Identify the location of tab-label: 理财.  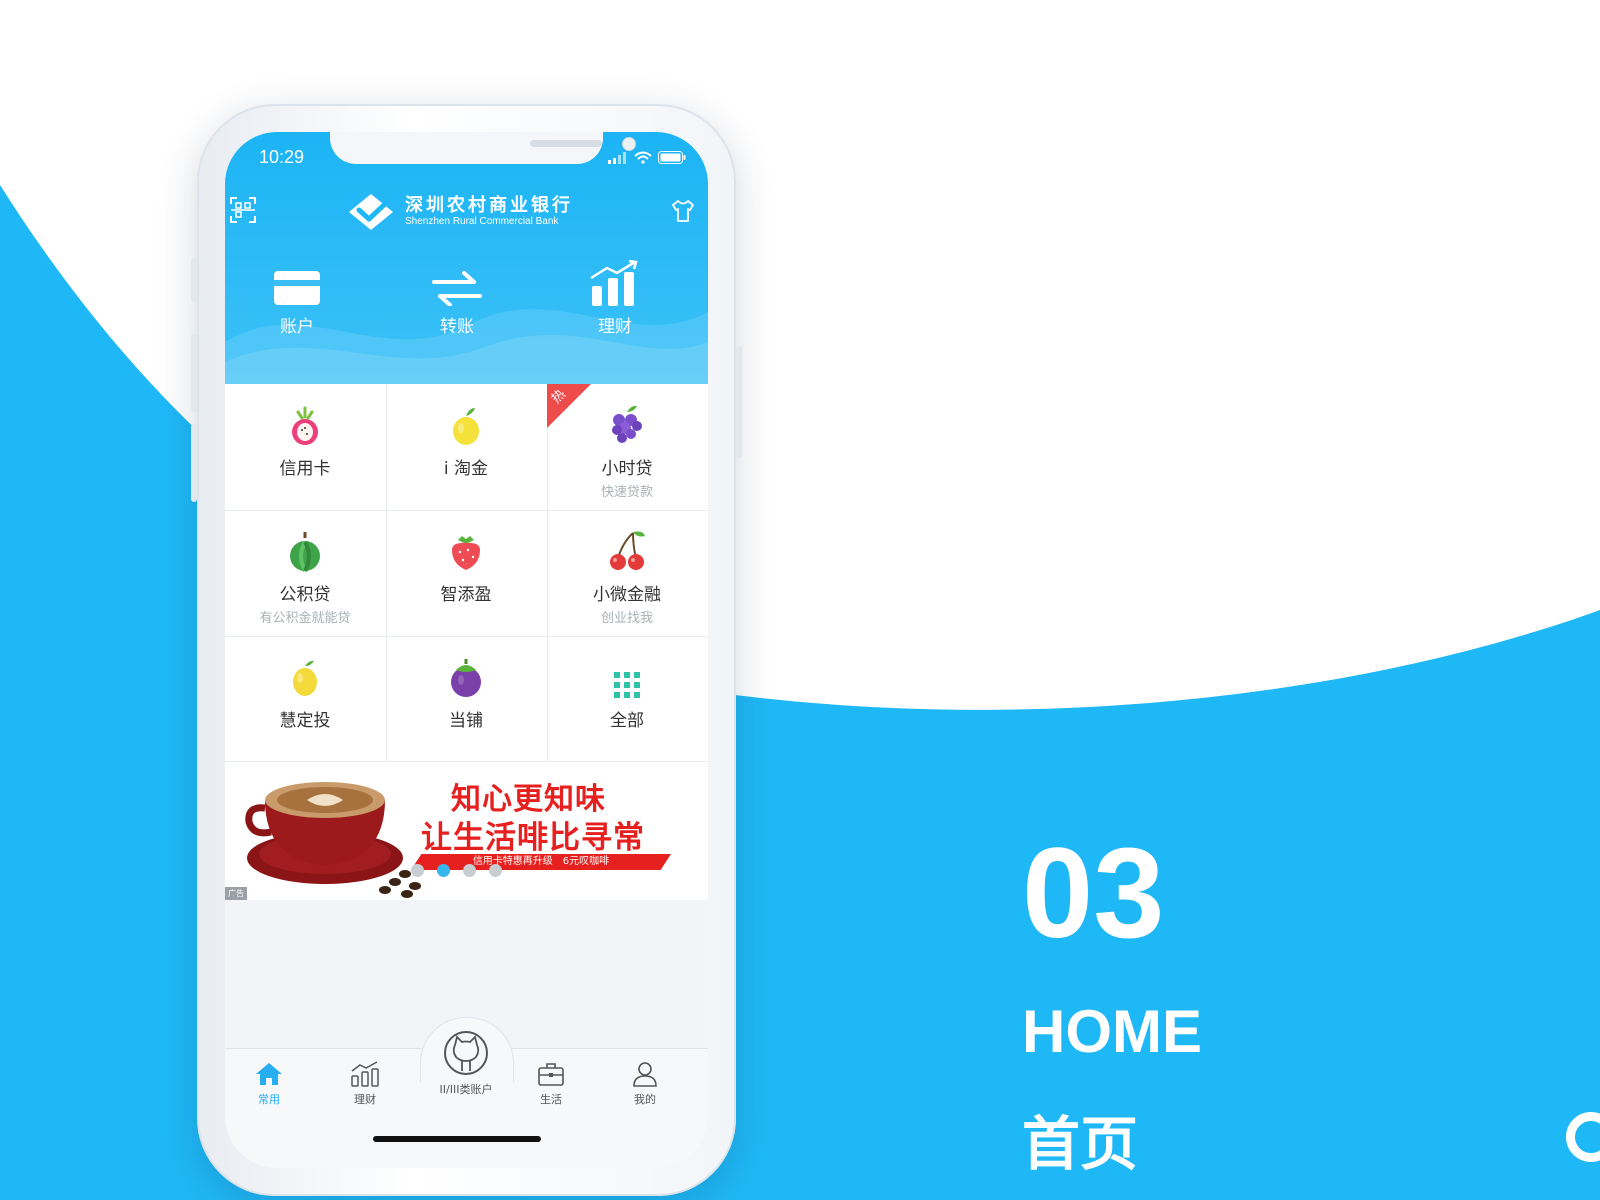
(365, 1099).